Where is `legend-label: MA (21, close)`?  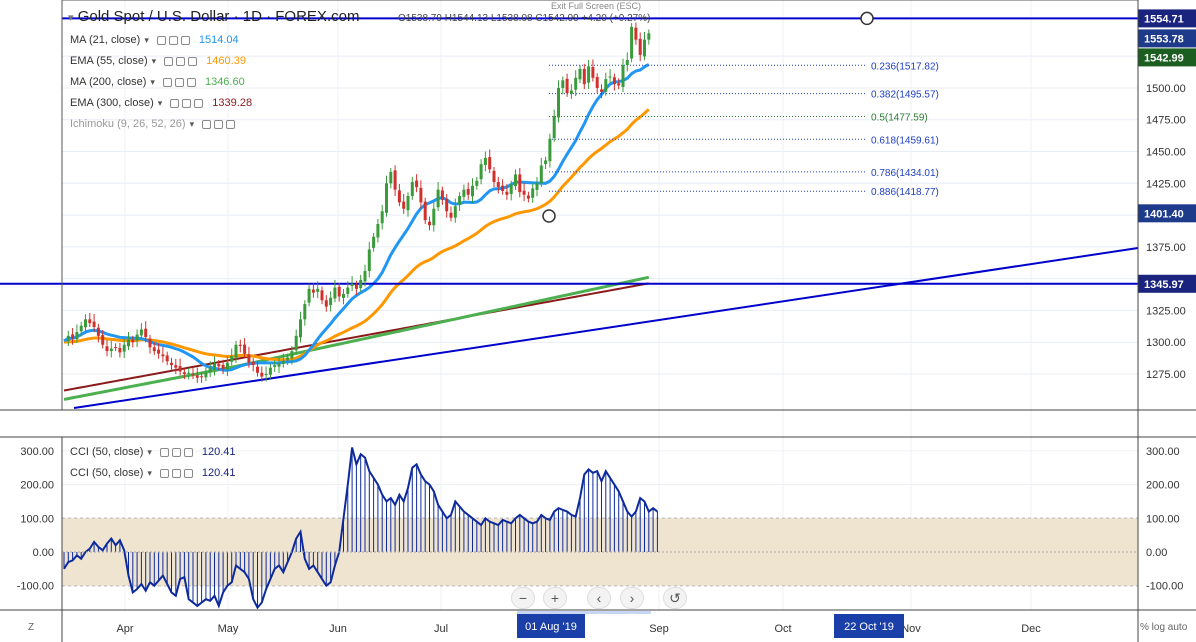 legend-label: MA (21, close) is located at coordinates (105, 40).